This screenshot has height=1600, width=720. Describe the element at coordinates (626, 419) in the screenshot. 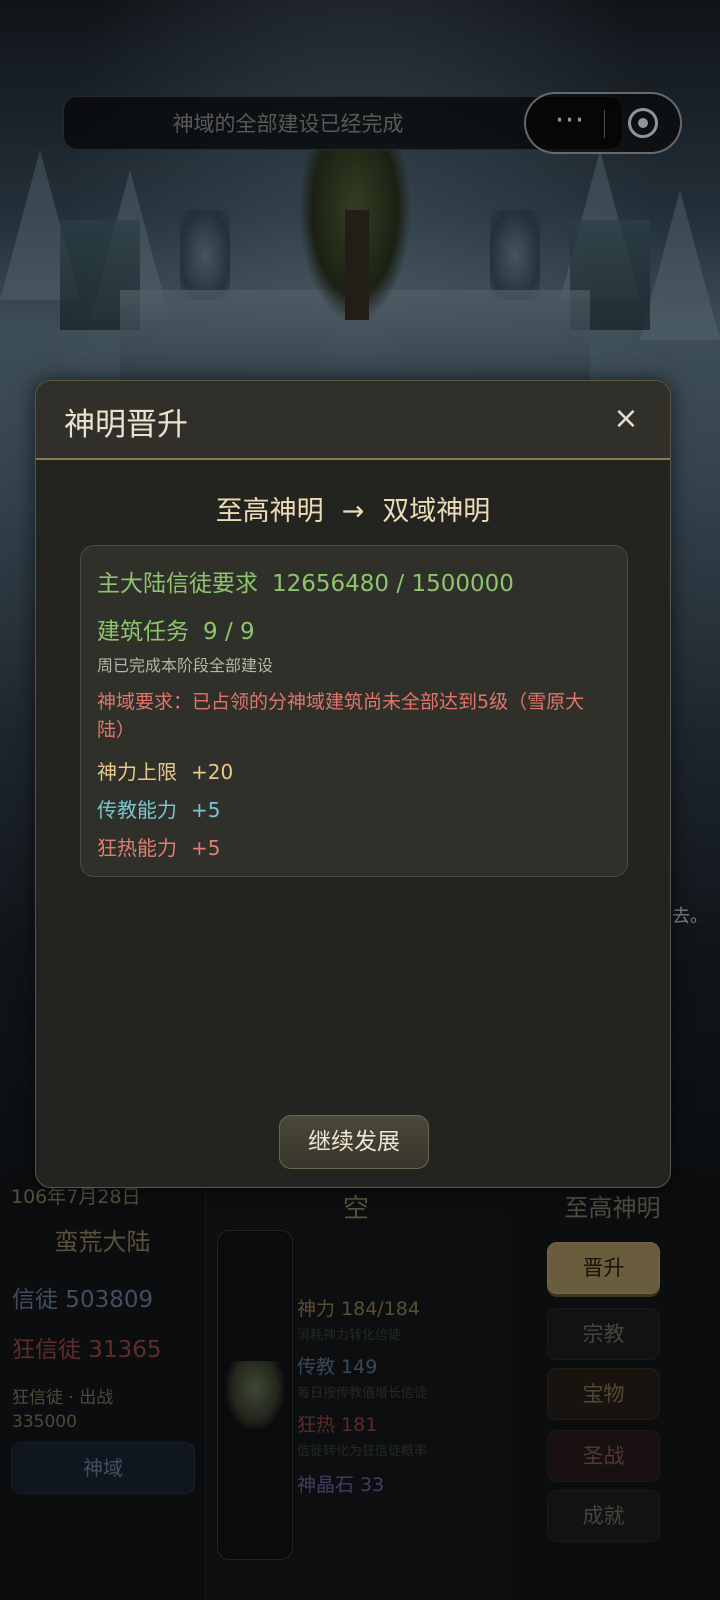

I see `close-icon: ×` at that location.